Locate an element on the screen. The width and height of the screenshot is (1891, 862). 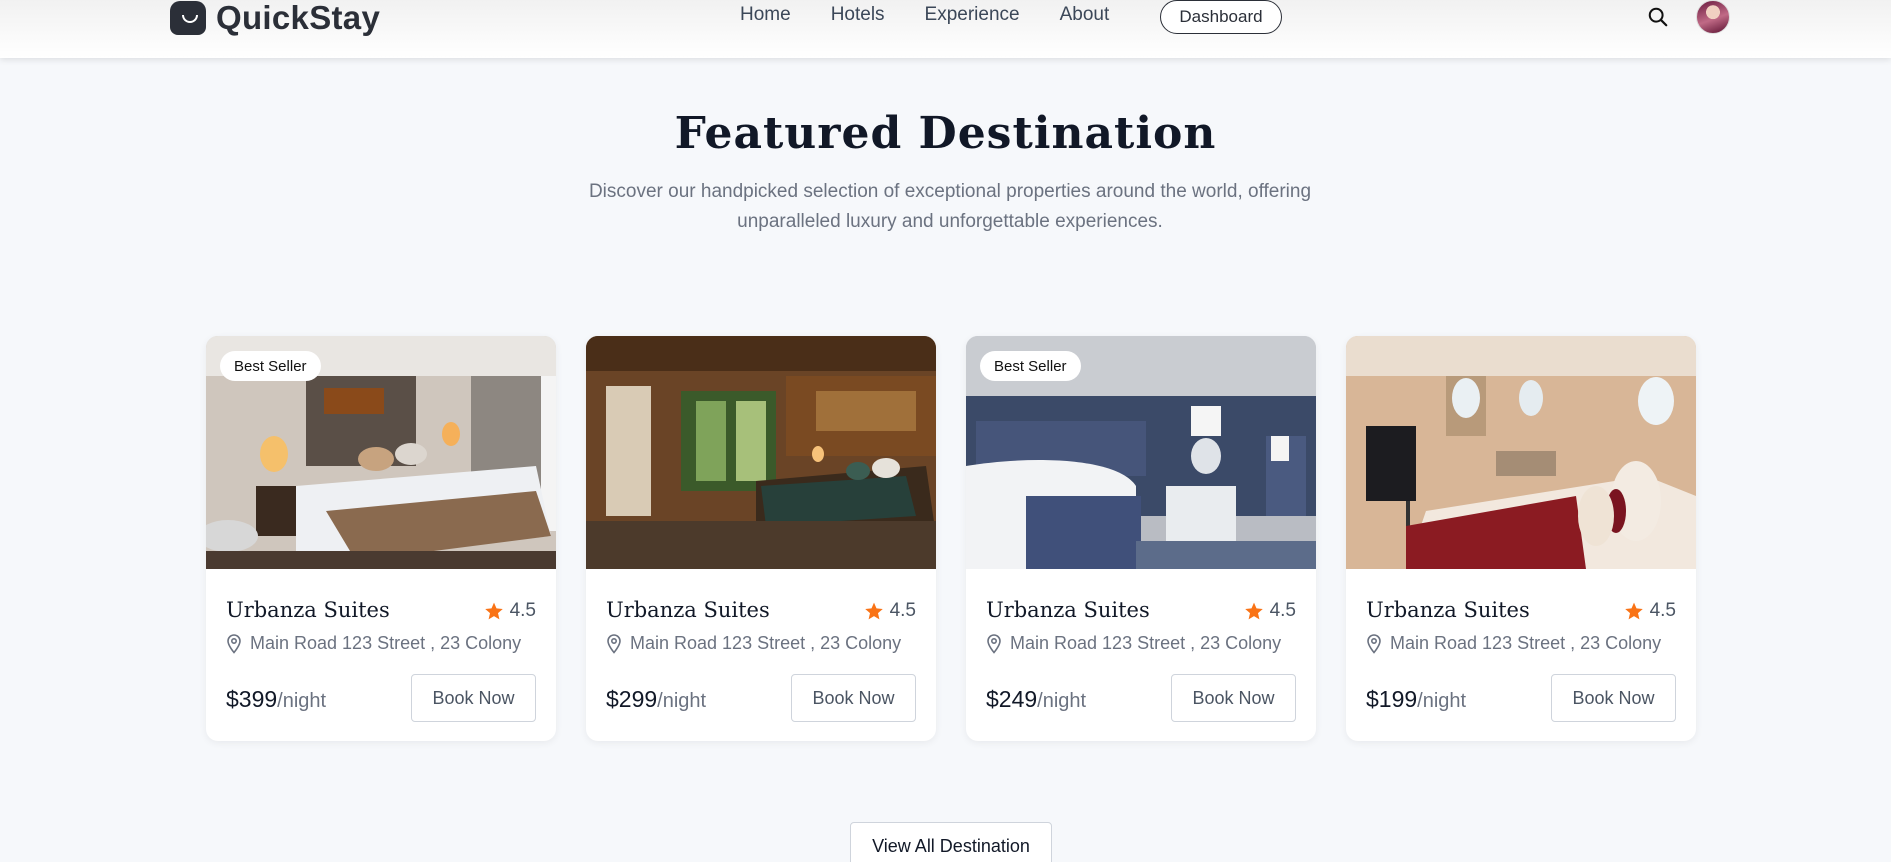
price: $199/night is located at coordinates (1416, 699).